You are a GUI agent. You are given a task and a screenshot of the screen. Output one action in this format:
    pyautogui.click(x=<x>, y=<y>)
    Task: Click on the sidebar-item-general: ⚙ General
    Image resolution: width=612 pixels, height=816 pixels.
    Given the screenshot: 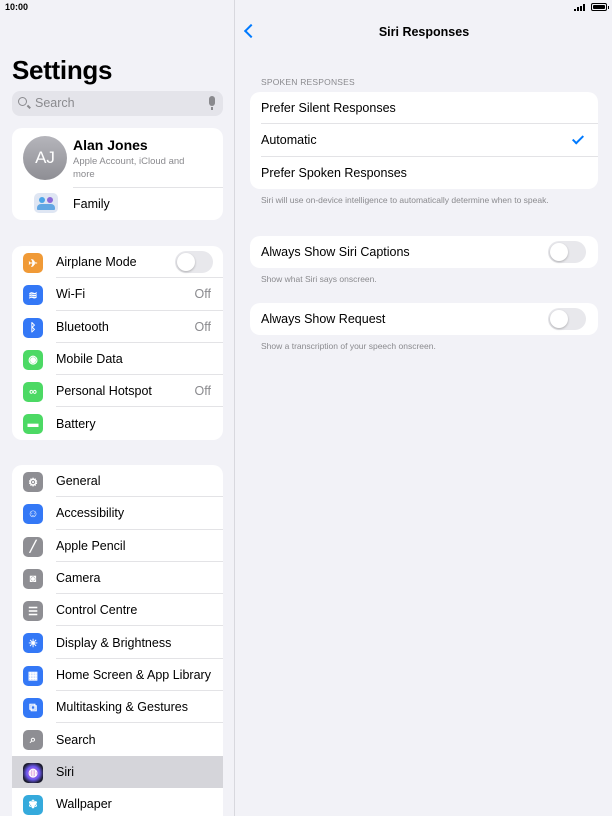 What is the action you would take?
    pyautogui.click(x=117, y=481)
    